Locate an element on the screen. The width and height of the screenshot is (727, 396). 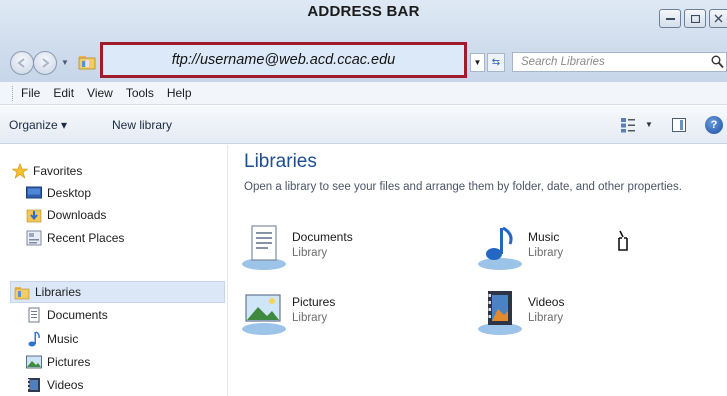
document-icon is located at coordinates (34, 315).